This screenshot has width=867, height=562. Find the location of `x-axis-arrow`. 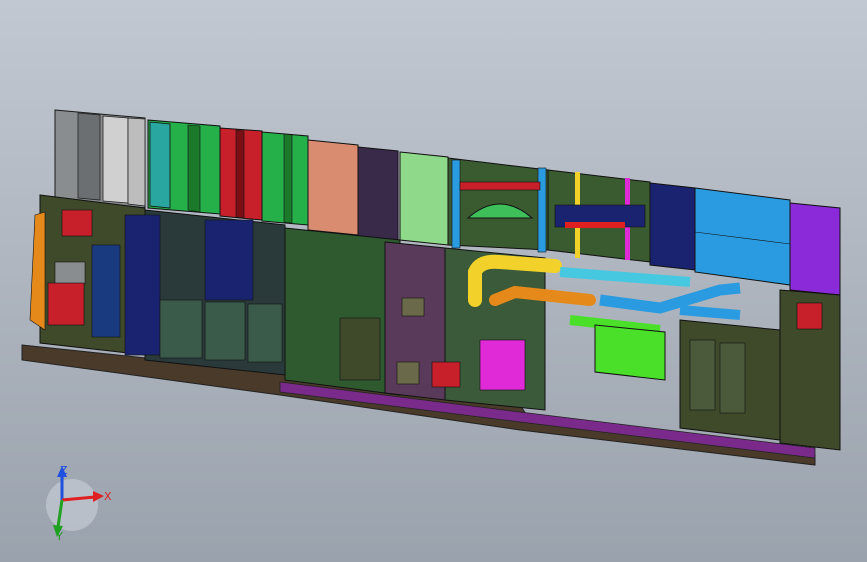

x-axis-arrow is located at coordinates (98, 496).